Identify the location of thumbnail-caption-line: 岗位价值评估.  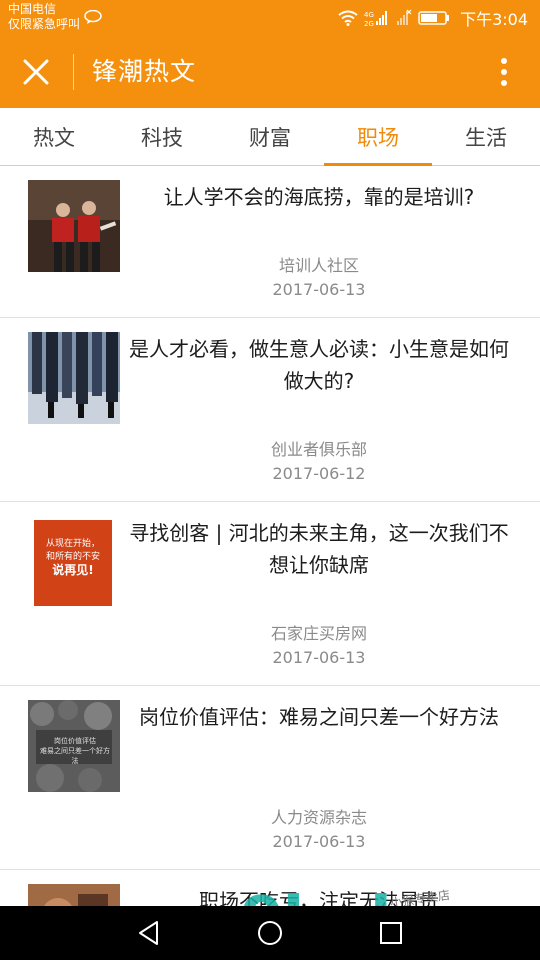
(75, 741).